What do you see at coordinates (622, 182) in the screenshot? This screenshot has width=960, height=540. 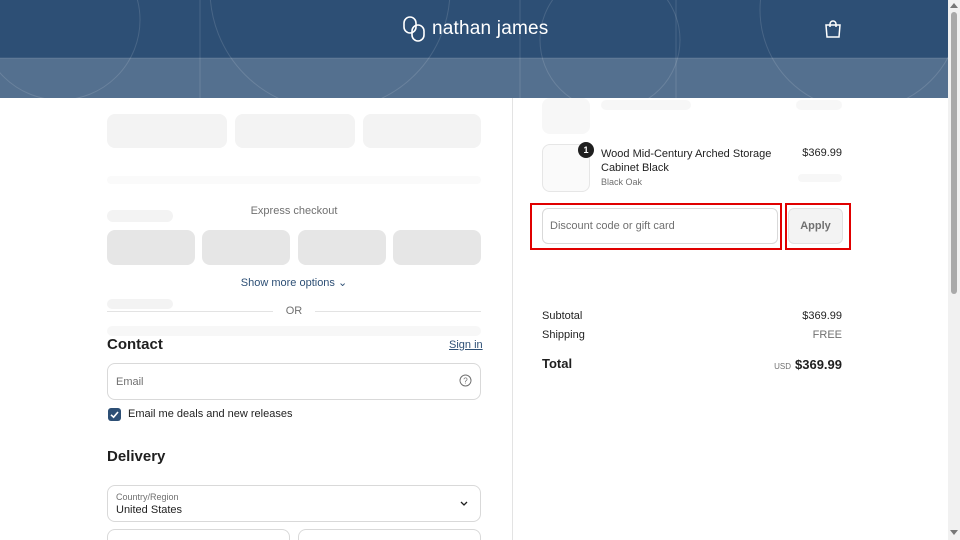 I see `product-variant: Black Oak` at bounding box center [622, 182].